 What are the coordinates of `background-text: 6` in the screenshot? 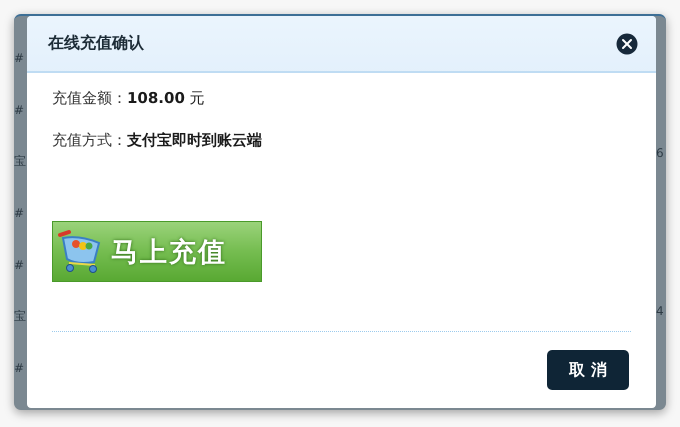 It's located at (660, 153).